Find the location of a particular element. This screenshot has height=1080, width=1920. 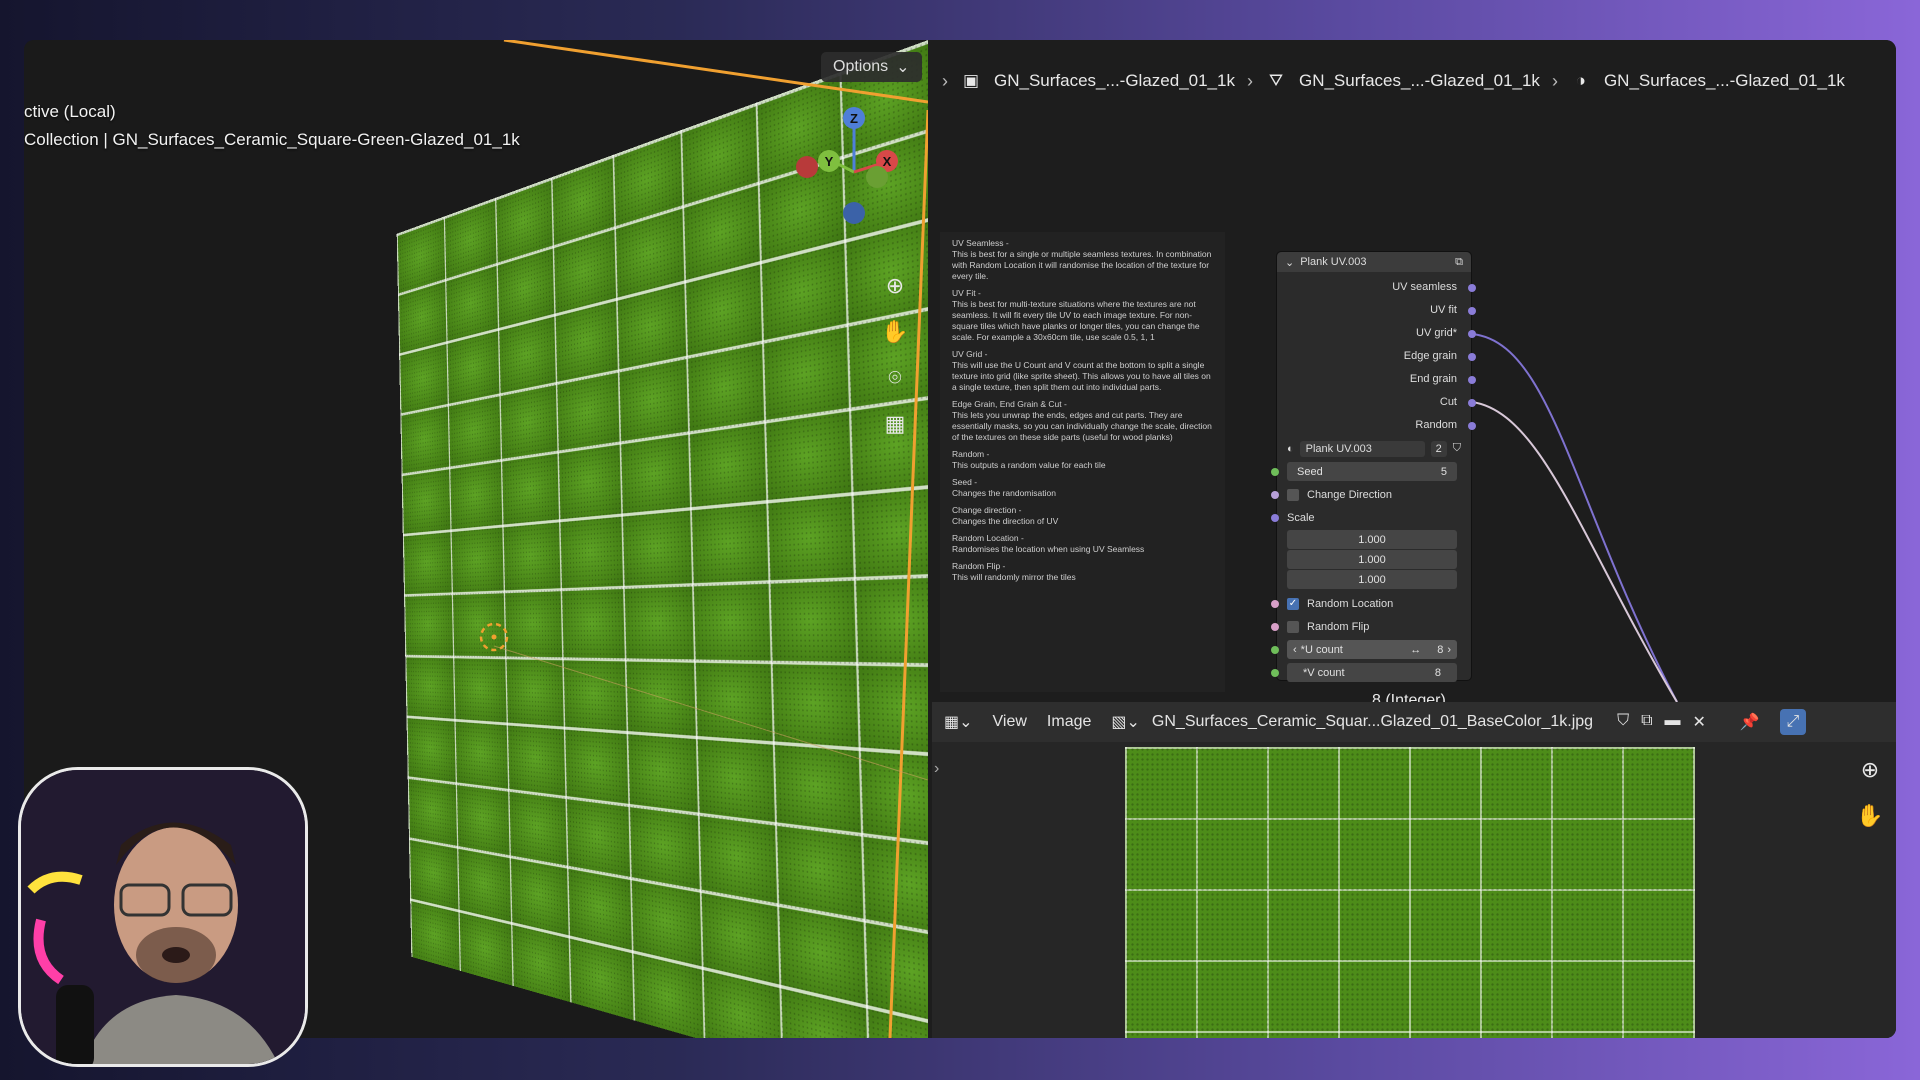

v-count-field: *V count 8 is located at coordinates (1372, 672).